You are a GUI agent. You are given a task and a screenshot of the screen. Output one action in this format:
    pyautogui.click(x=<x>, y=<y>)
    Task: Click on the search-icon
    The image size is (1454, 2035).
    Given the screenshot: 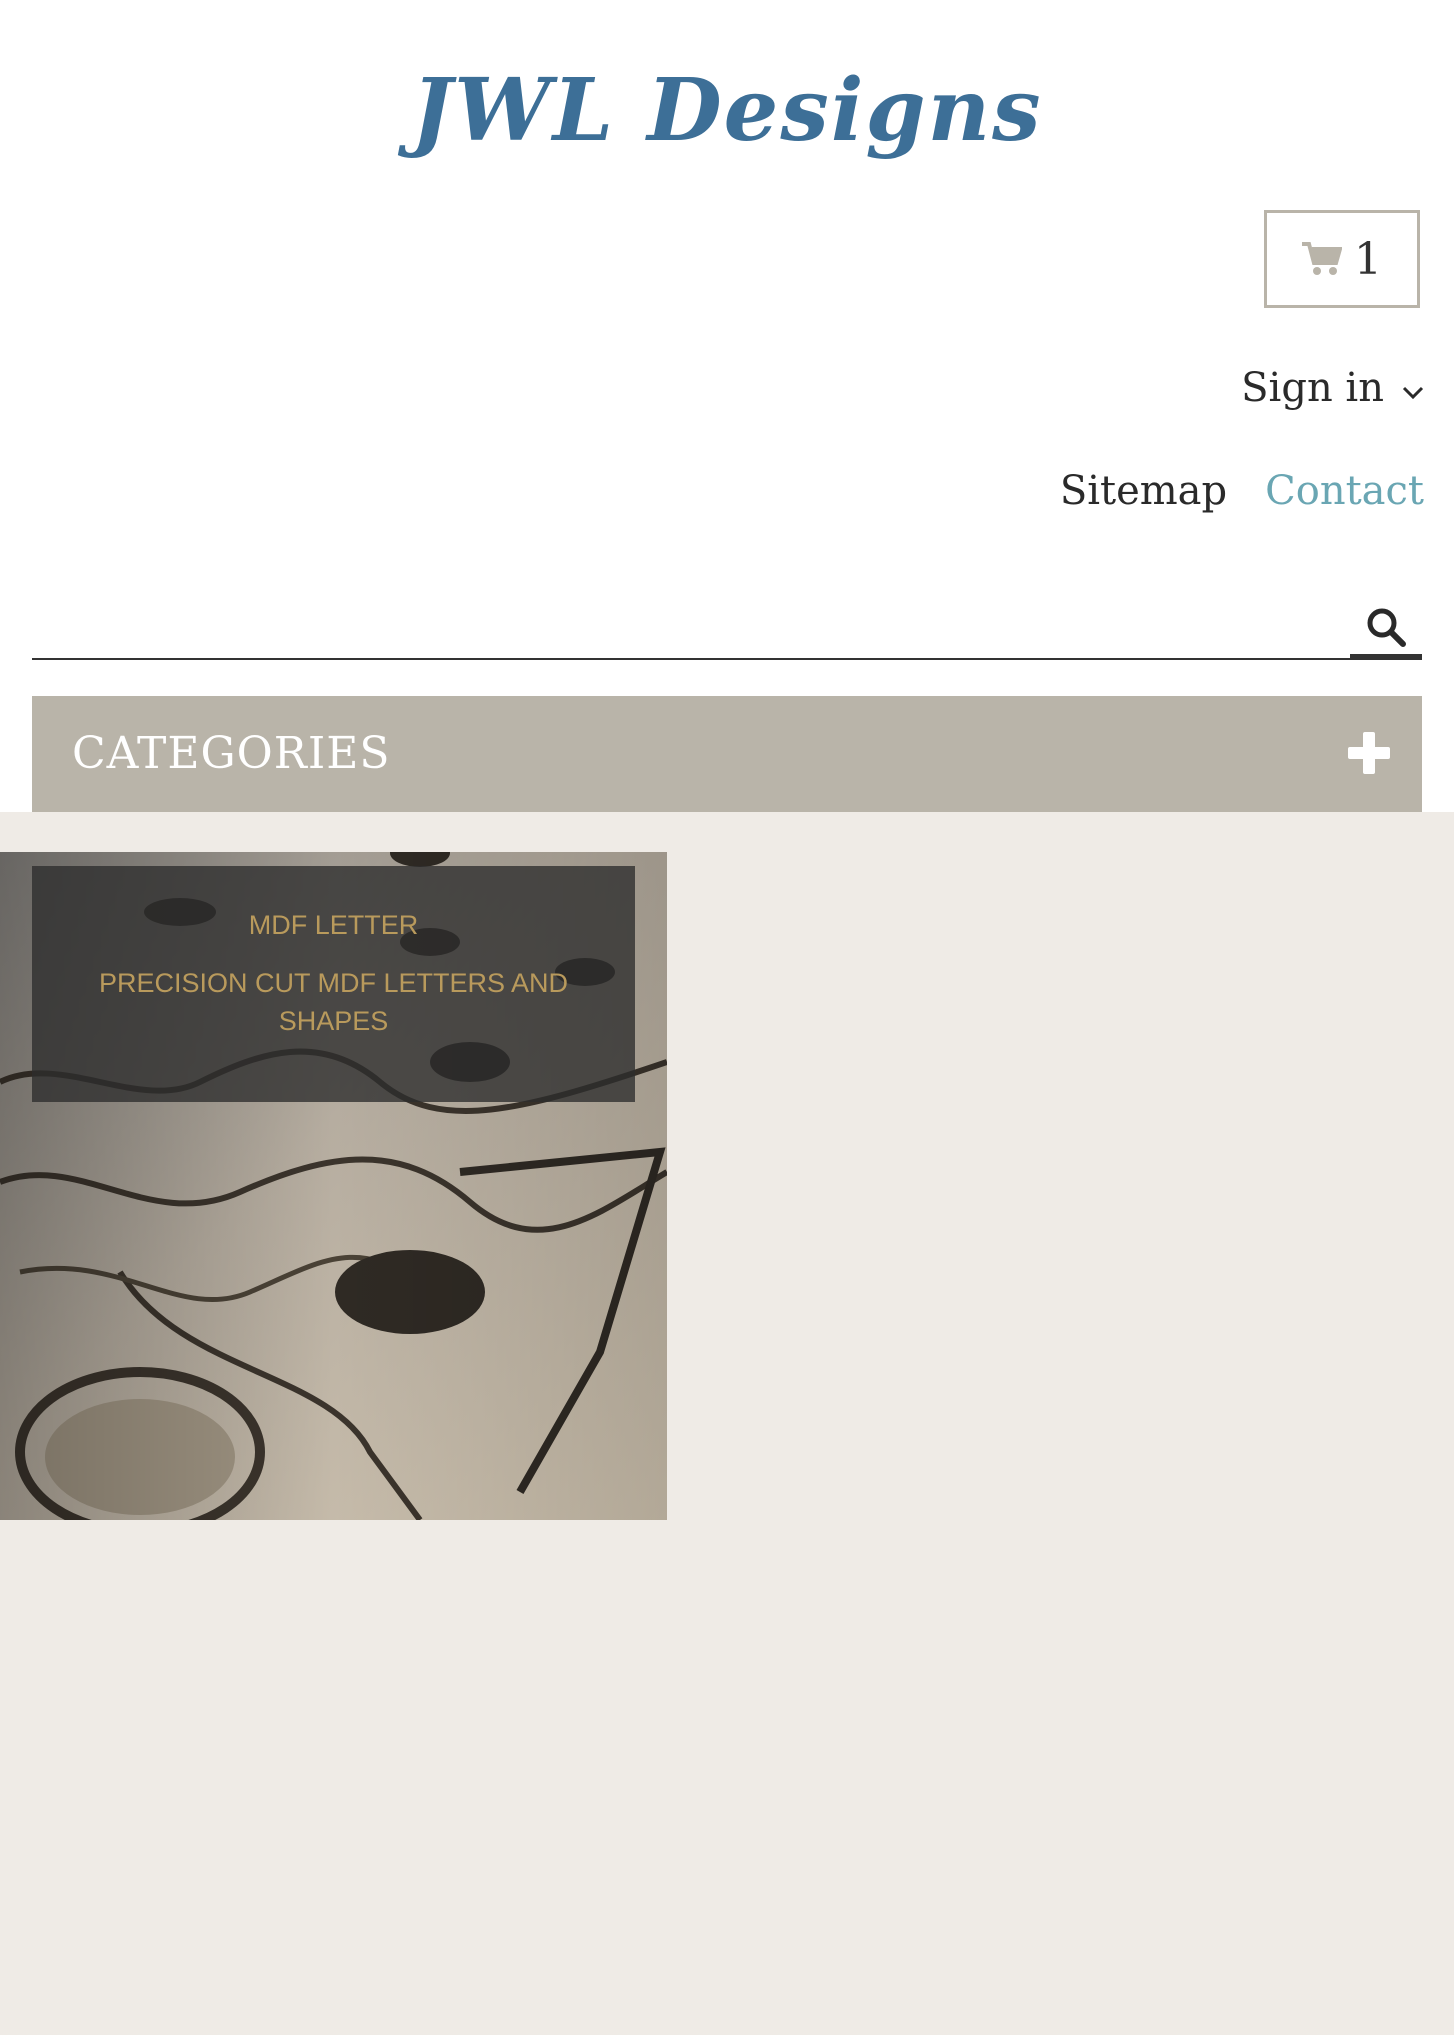 What is the action you would take?
    pyautogui.click(x=1386, y=627)
    